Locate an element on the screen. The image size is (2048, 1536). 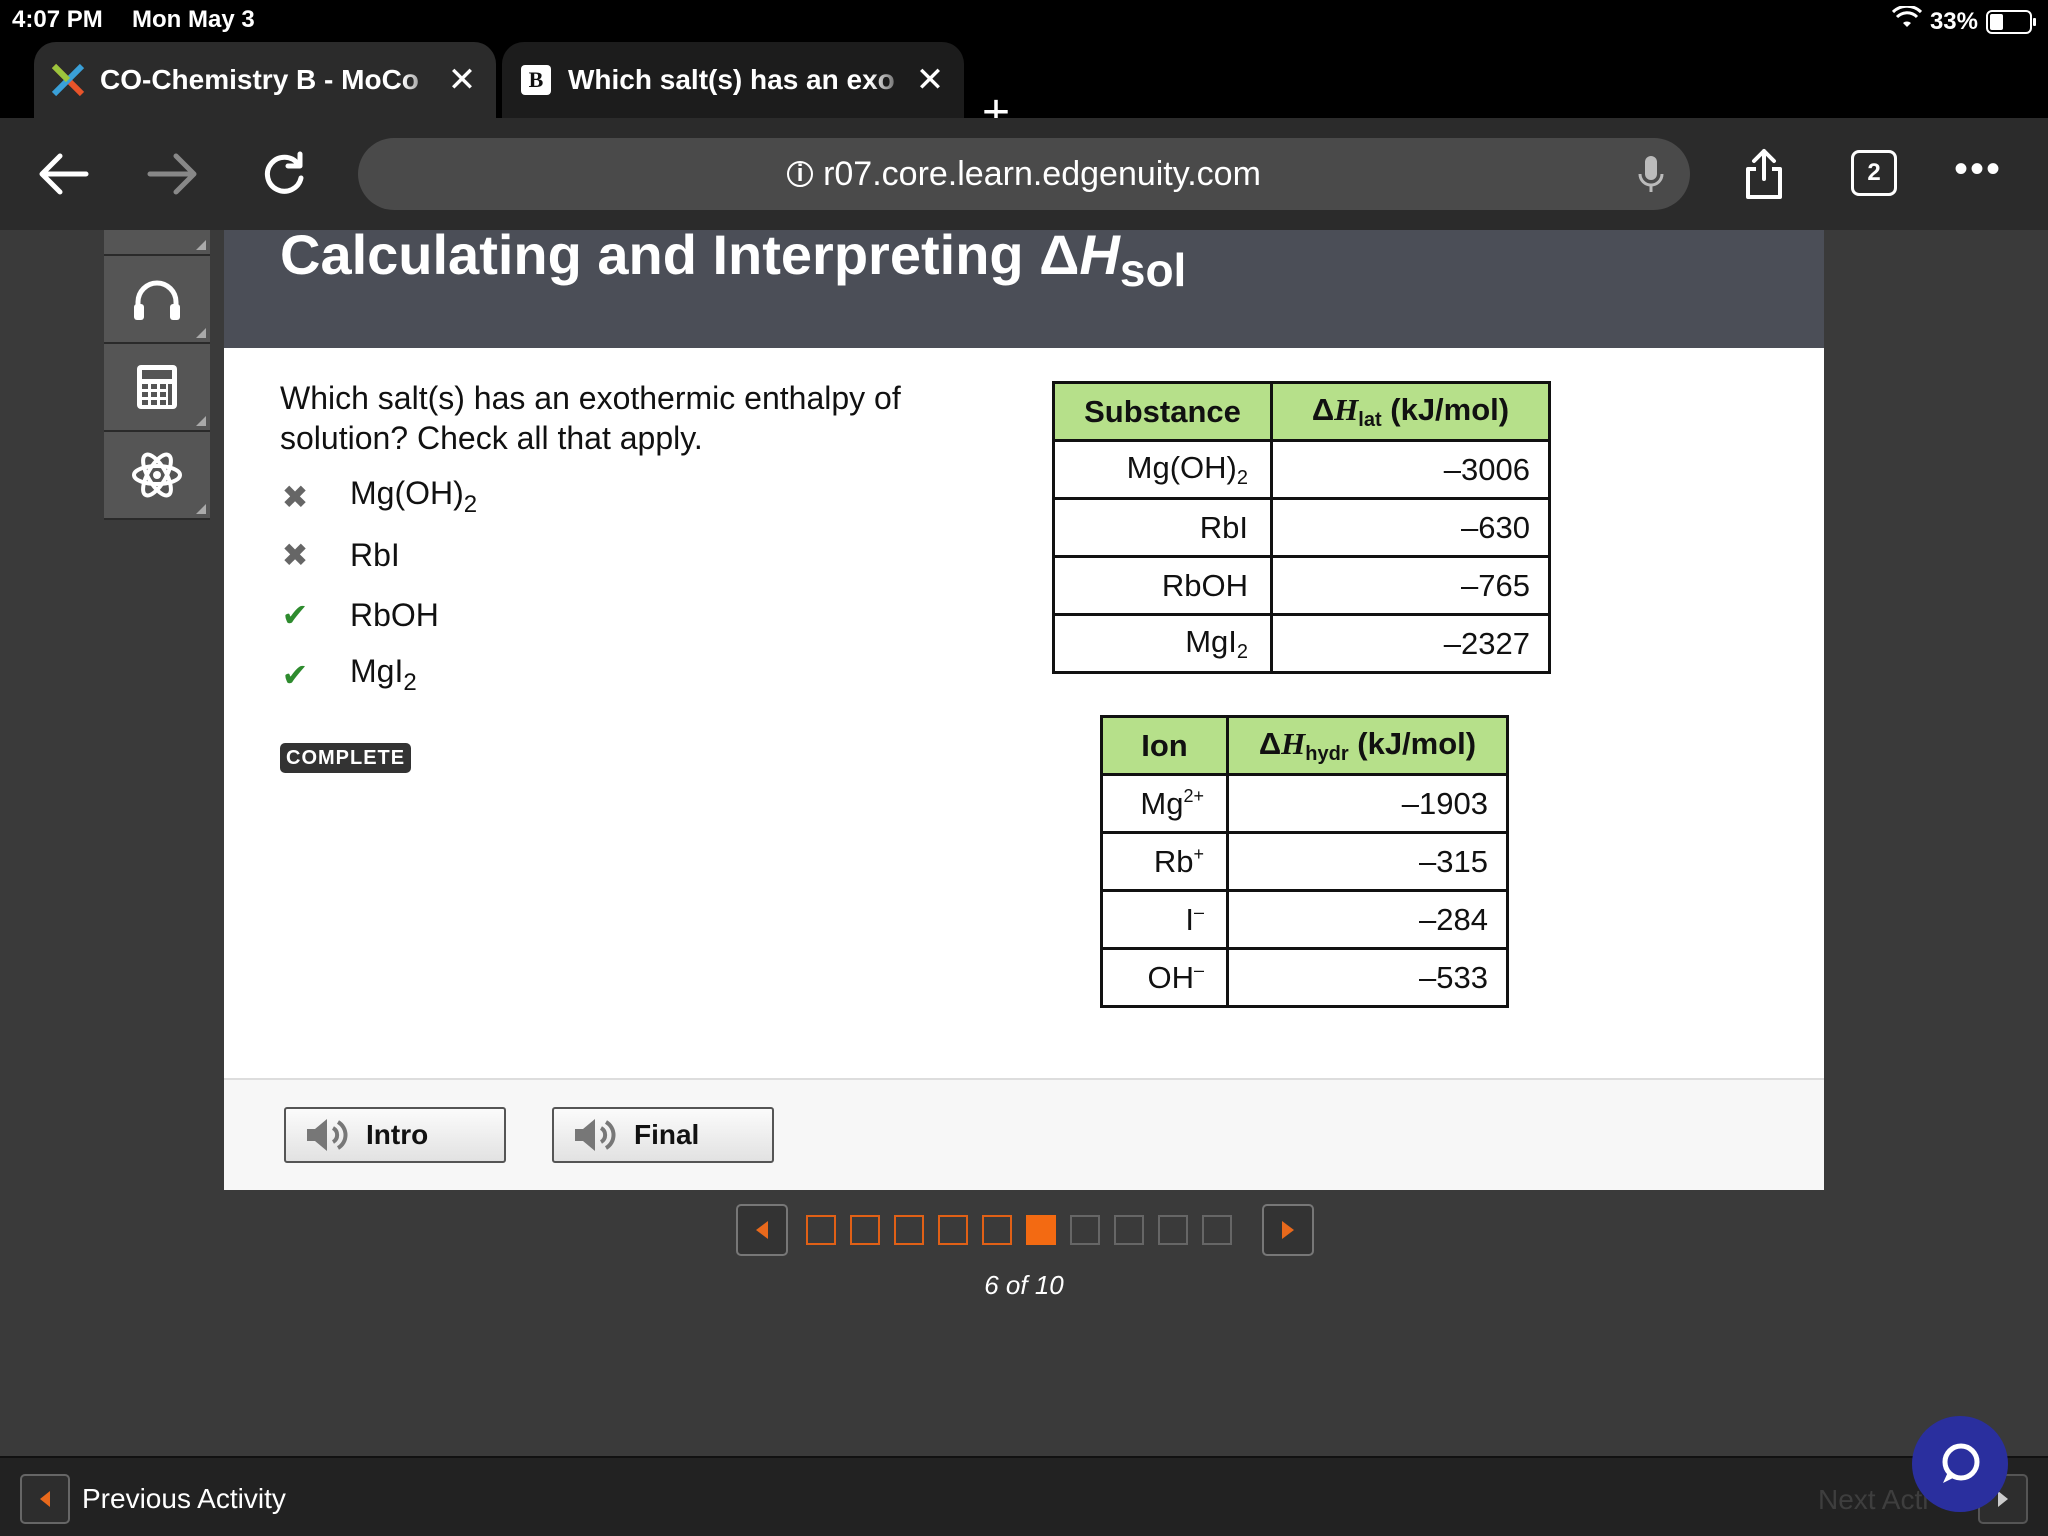
periodic-tool-button is located at coordinates (157, 476).